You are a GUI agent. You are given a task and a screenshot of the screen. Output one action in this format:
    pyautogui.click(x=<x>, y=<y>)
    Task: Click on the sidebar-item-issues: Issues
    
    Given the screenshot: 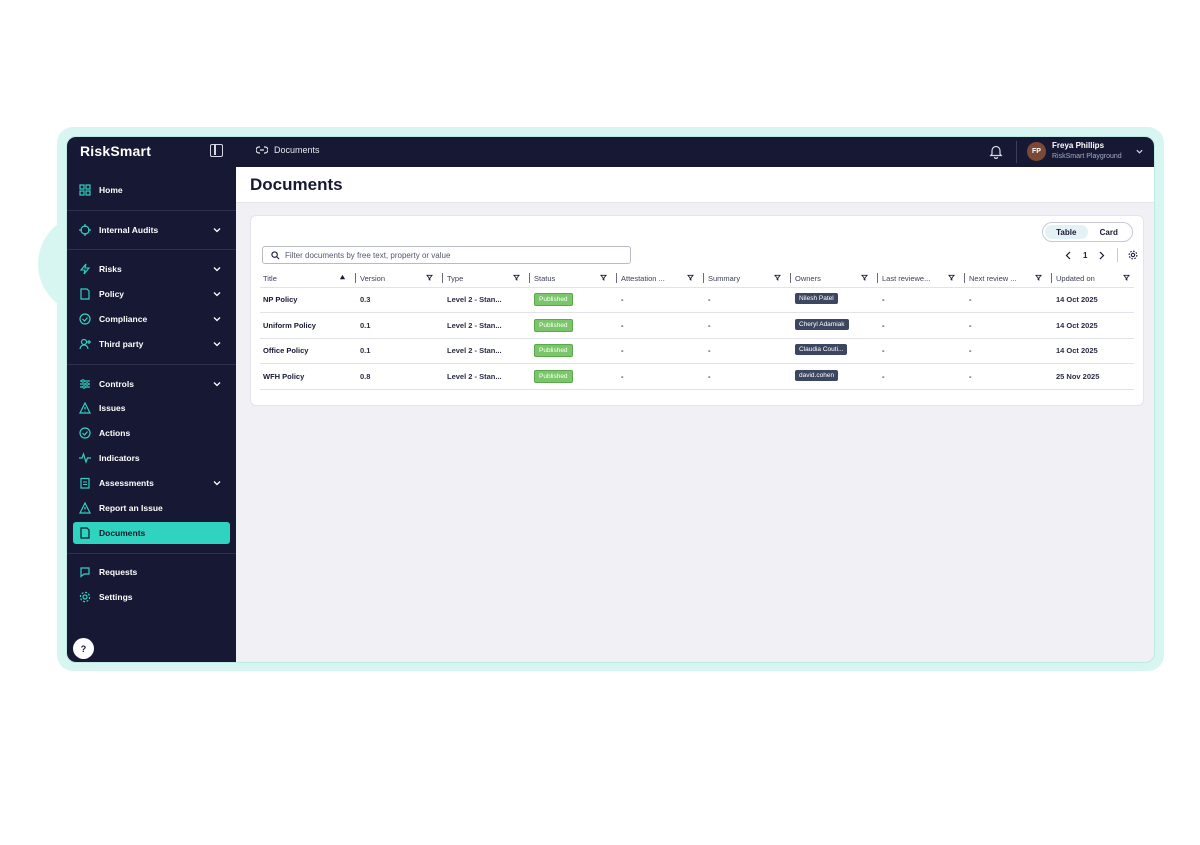 What is the action you would take?
    pyautogui.click(x=151, y=408)
    